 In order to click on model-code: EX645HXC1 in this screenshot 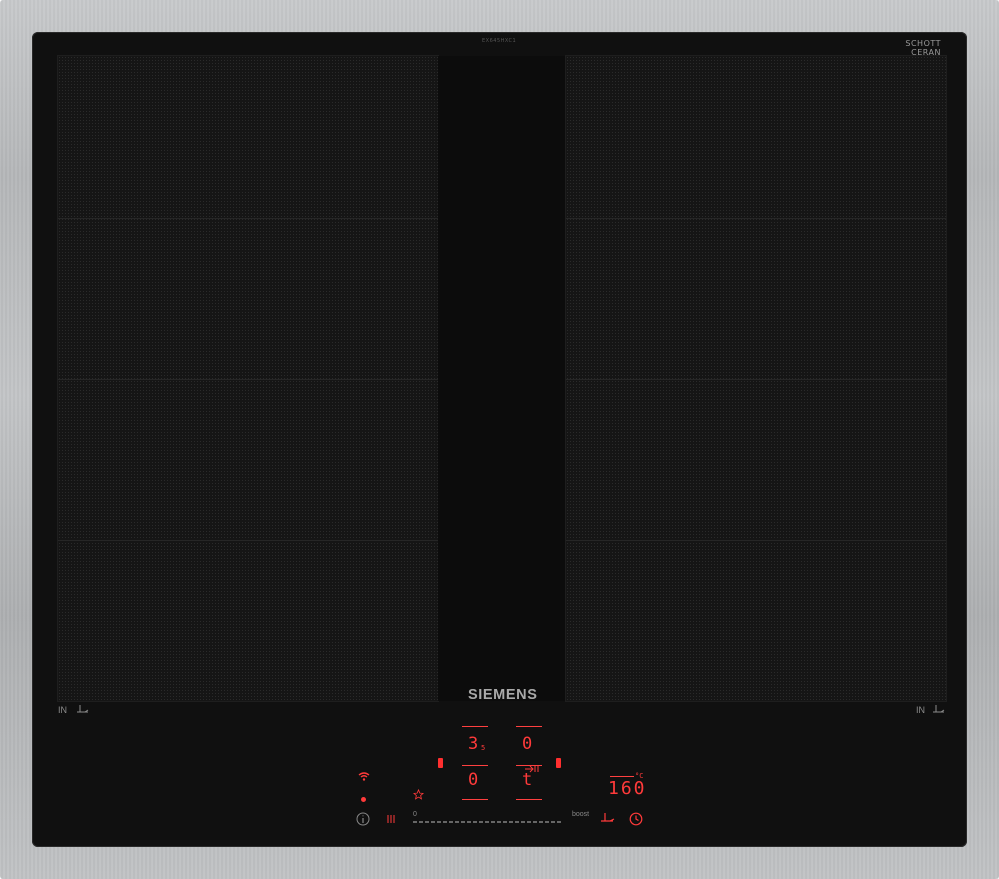, I will do `click(499, 41)`.